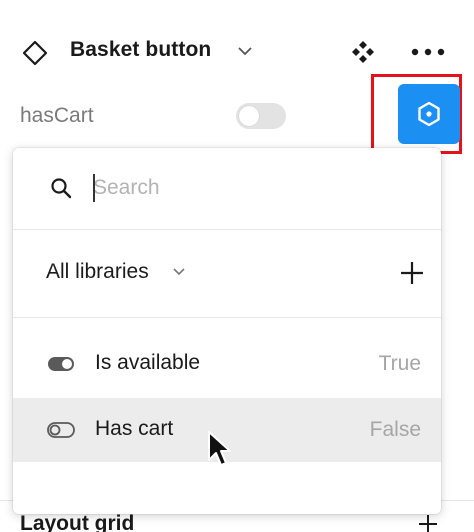  Describe the element at coordinates (428, 522) in the screenshot. I see `add-layout-grid-icon` at that location.